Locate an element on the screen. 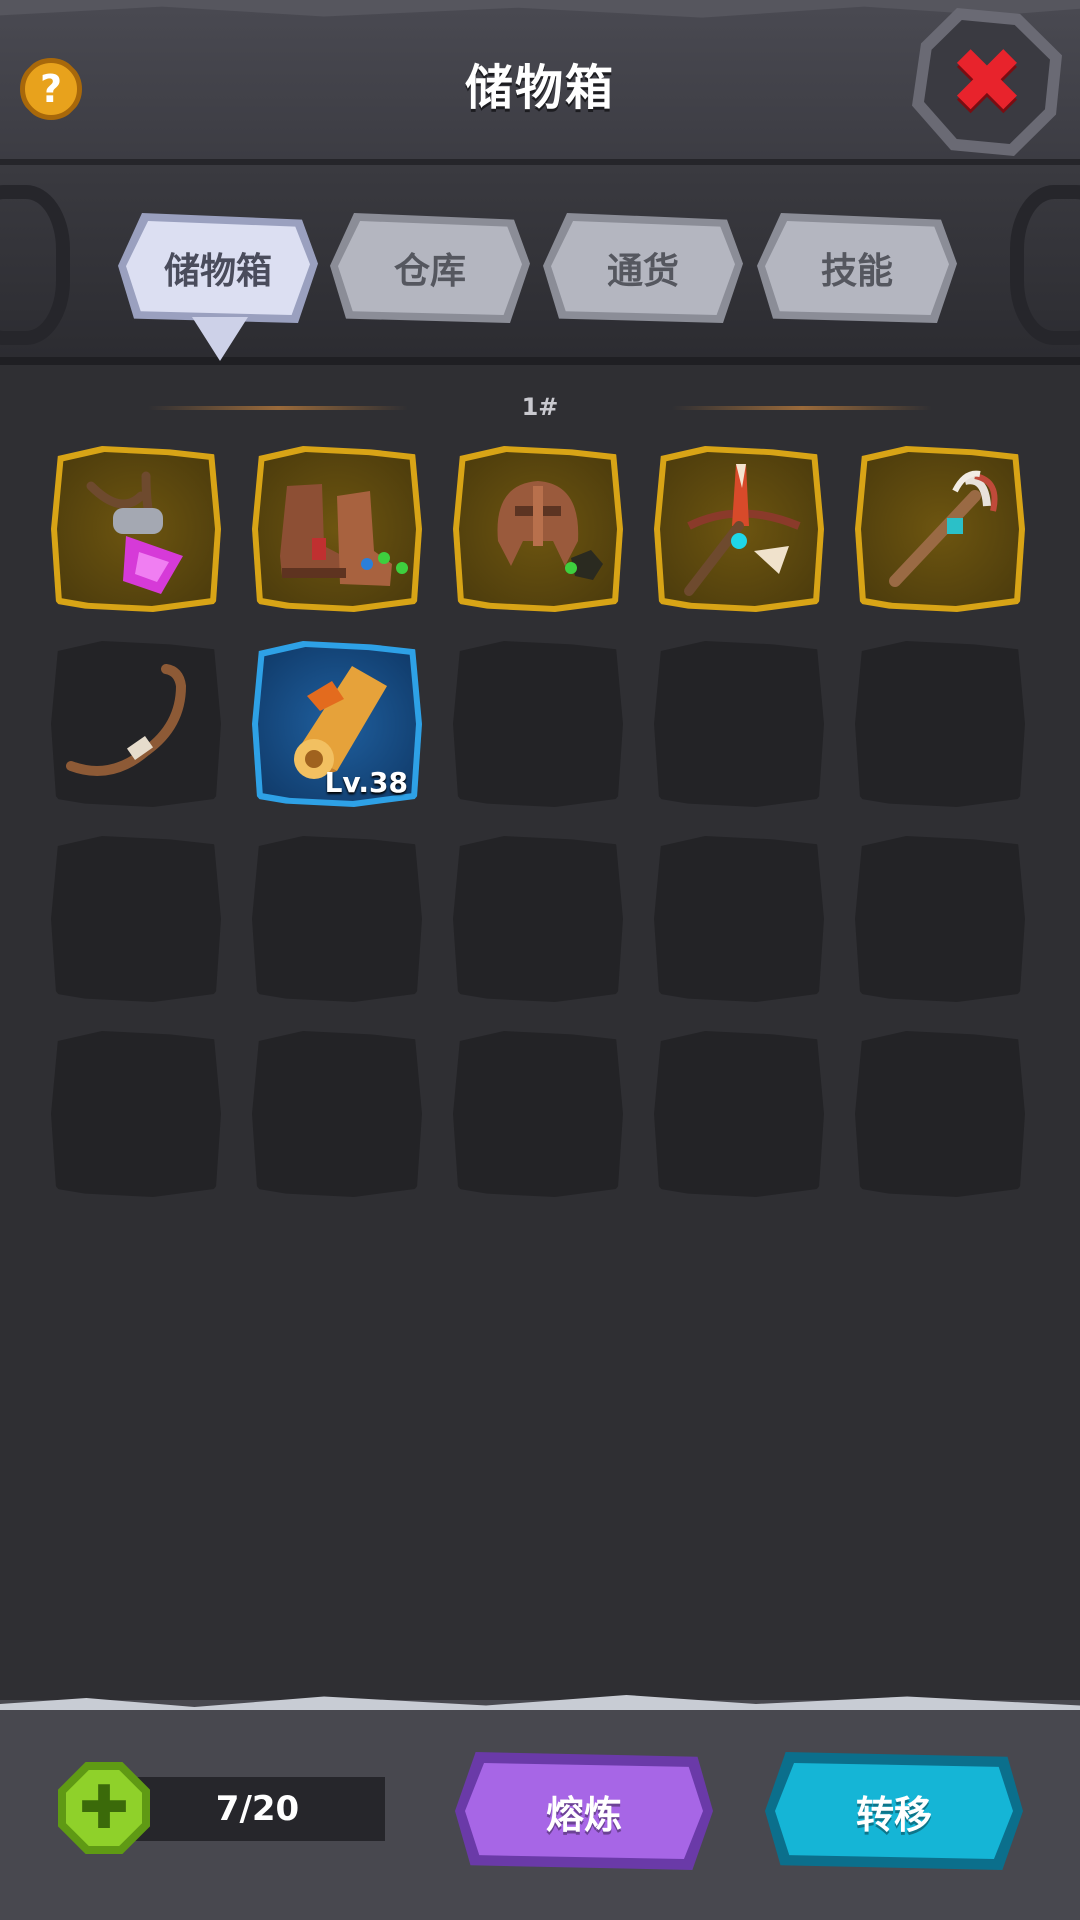 This screenshot has width=1080, height=1920. boots-icon is located at coordinates (344, 535).